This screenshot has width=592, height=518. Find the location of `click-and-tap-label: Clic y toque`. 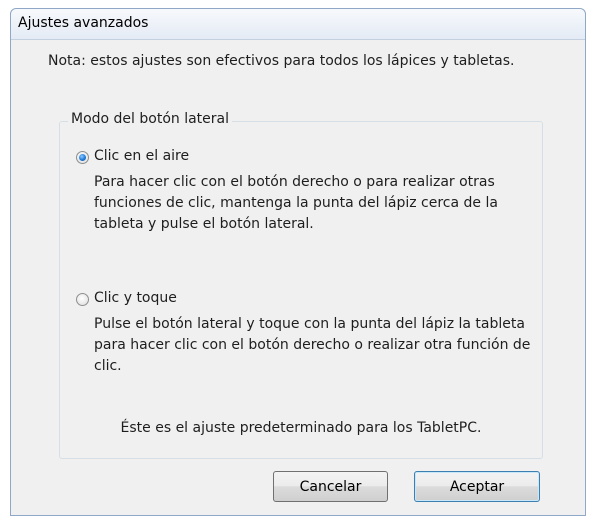

click-and-tap-label: Clic y toque is located at coordinates (135, 298).